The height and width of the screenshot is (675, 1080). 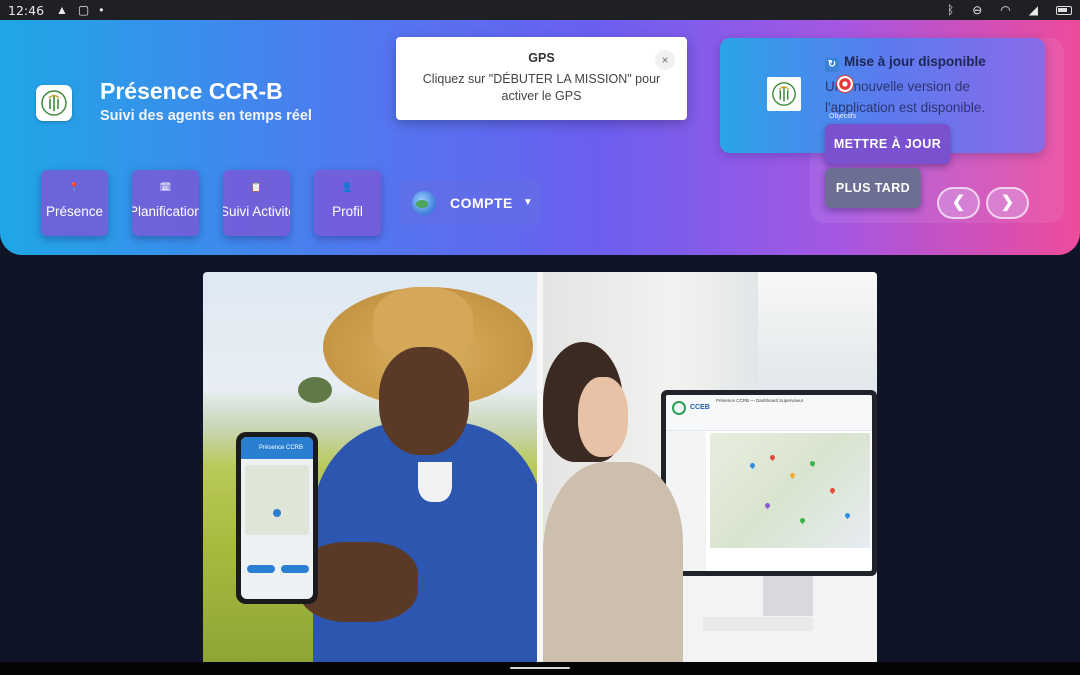 What do you see at coordinates (1007, 203) in the screenshot?
I see `next-arrow-button: ❯` at bounding box center [1007, 203].